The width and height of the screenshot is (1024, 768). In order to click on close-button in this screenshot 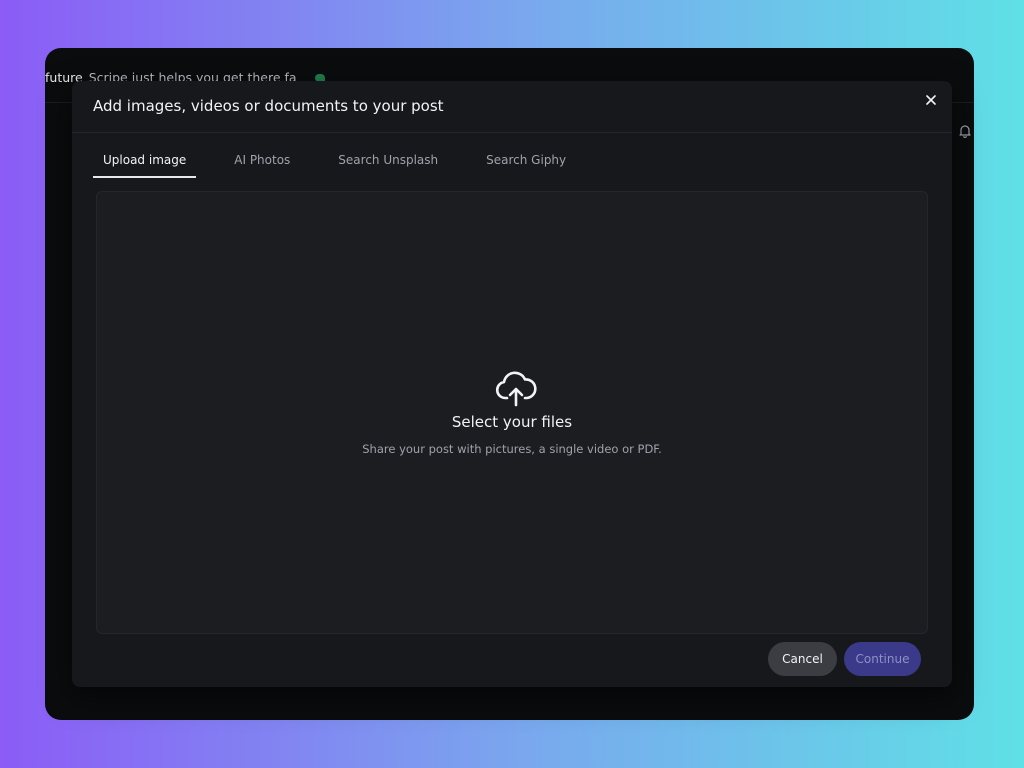, I will do `click(931, 100)`.